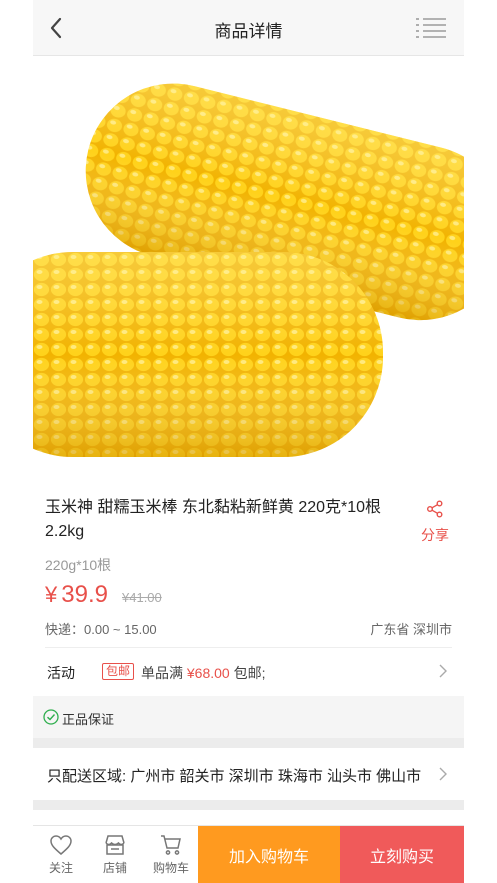 Image resolution: width=497 pixels, height=883 pixels. I want to click on promotion-text: 单品满 ¥68.00 包邮;, so click(203, 673).